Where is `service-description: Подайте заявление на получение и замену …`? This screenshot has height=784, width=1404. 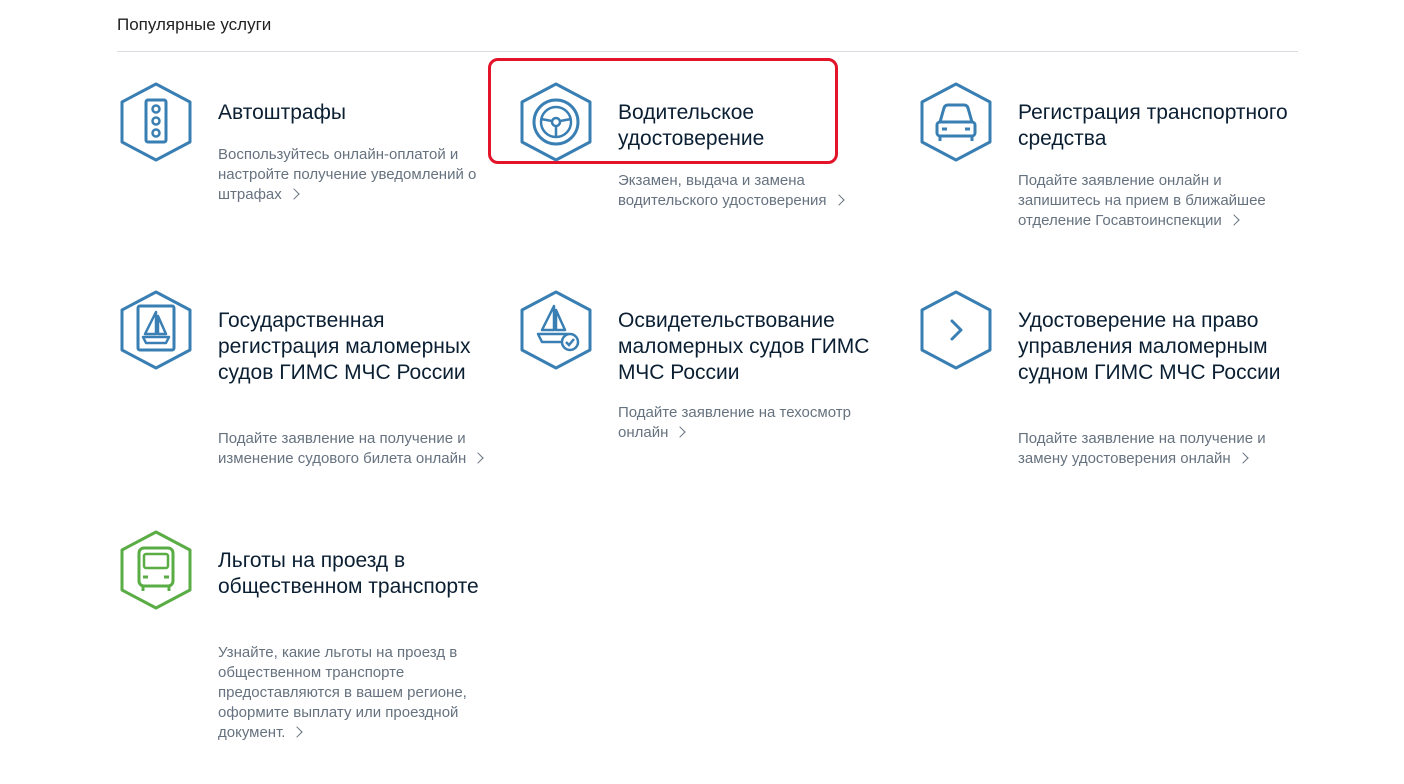
service-description: Подайте заявление на получение и замену … is located at coordinates (1153, 449).